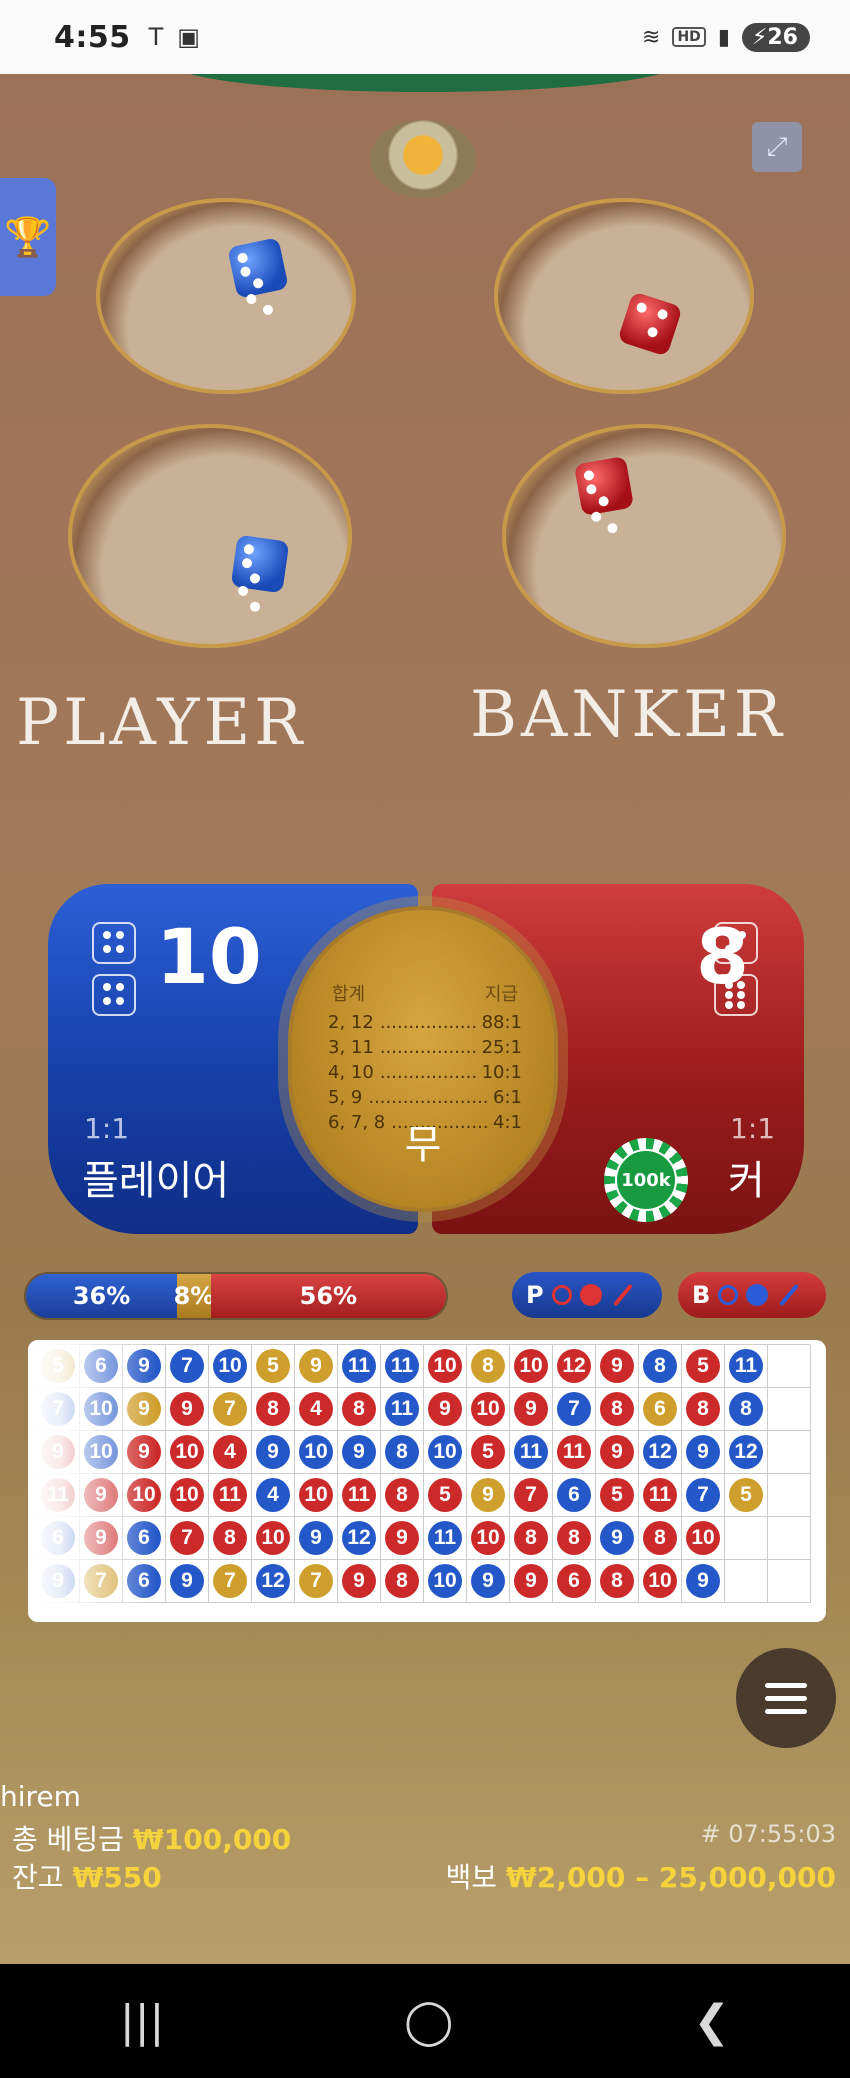  Describe the element at coordinates (777, 147) in the screenshot. I see `fullscreen-icon: ⤢` at that location.